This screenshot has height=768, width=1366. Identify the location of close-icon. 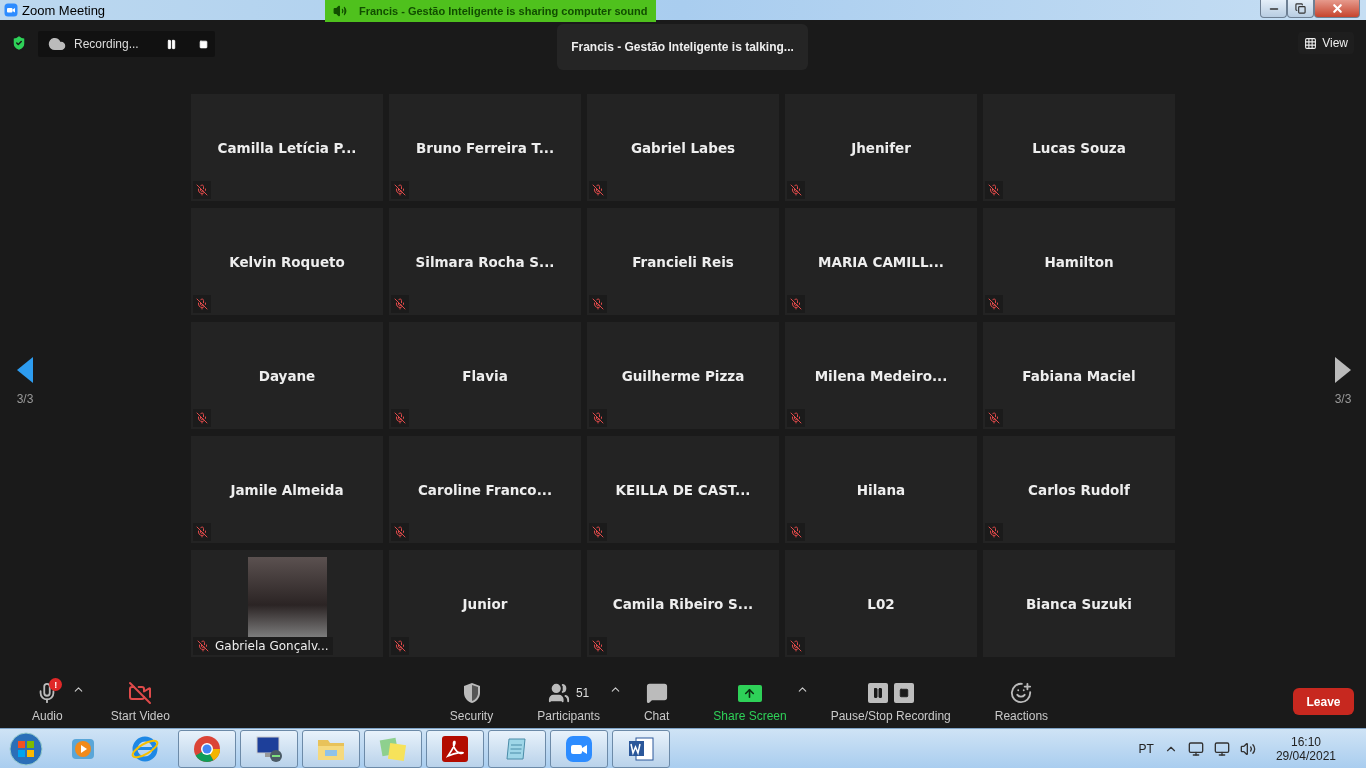
(1337, 8).